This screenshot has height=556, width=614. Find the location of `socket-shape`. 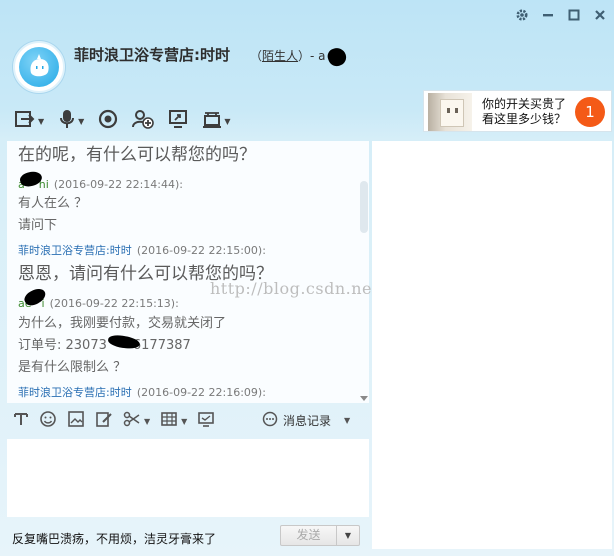

socket-shape is located at coordinates (452, 113).